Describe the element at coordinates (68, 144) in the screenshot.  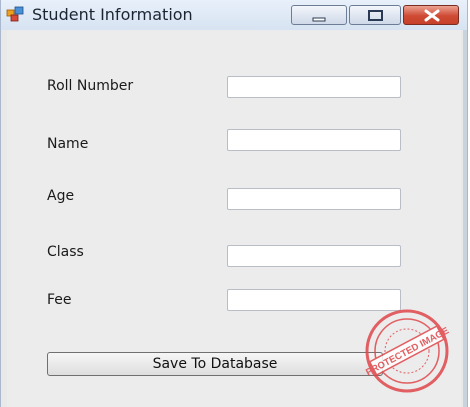
I see `name-label: Name` at that location.